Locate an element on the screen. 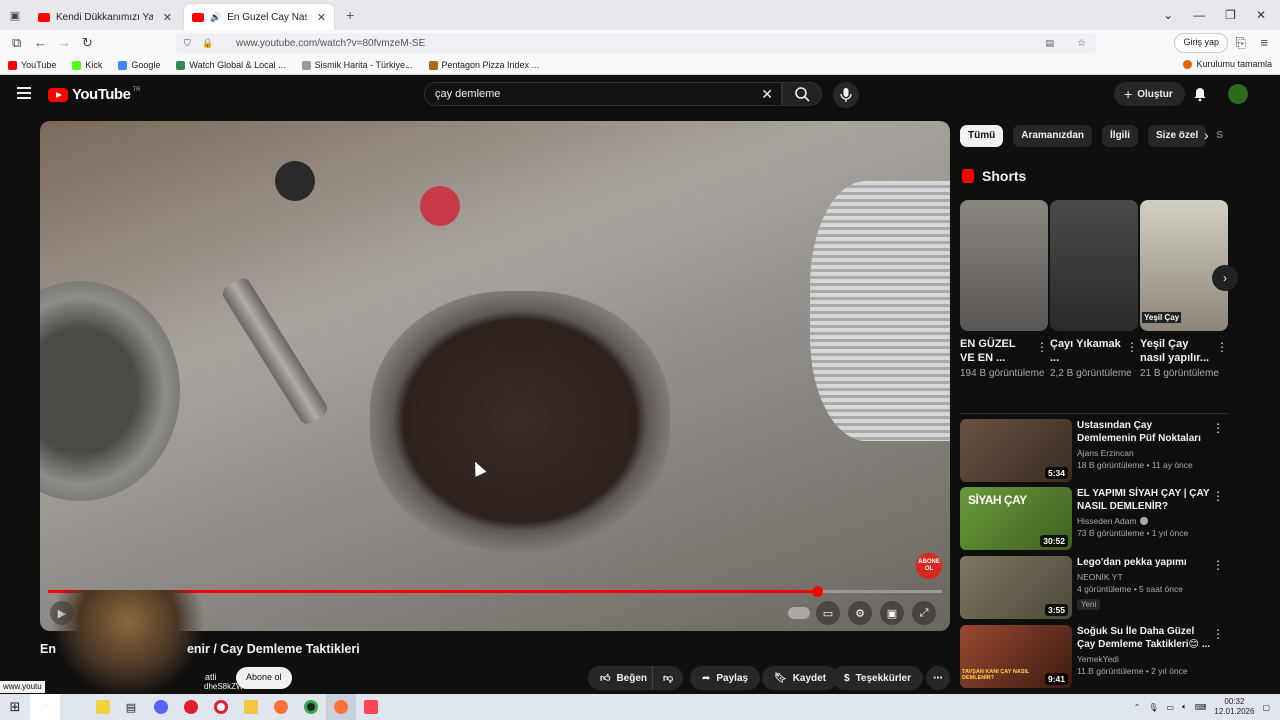 This screenshot has height=720, width=1280. forward-icon: → is located at coordinates (64, 42).